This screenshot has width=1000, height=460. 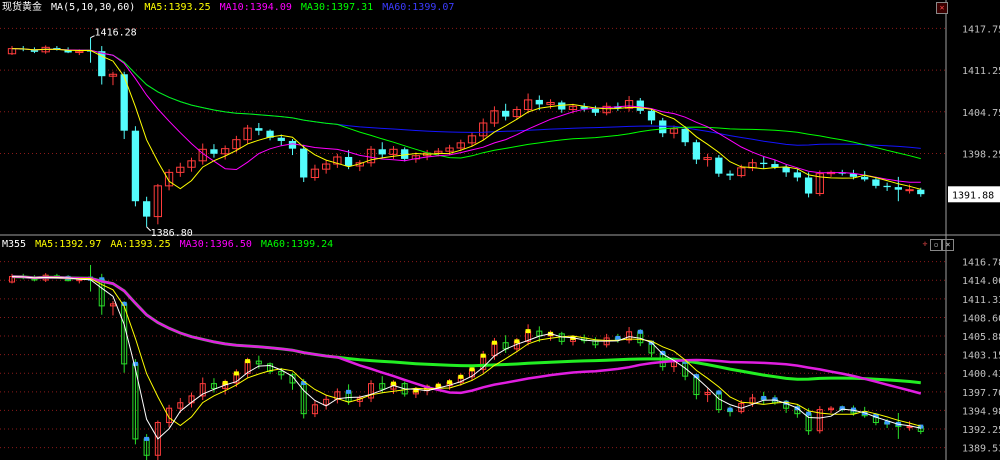 I want to click on ma60-value: MA60:1399.07, so click(x=418, y=7).